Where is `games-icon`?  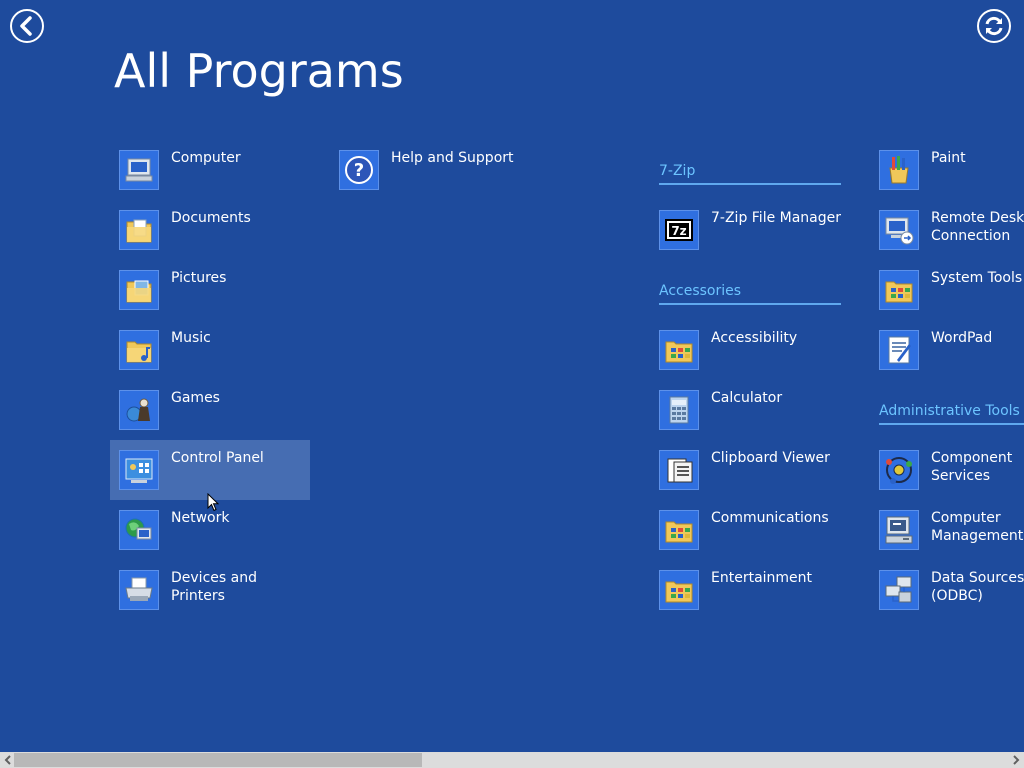
games-icon is located at coordinates (139, 410).